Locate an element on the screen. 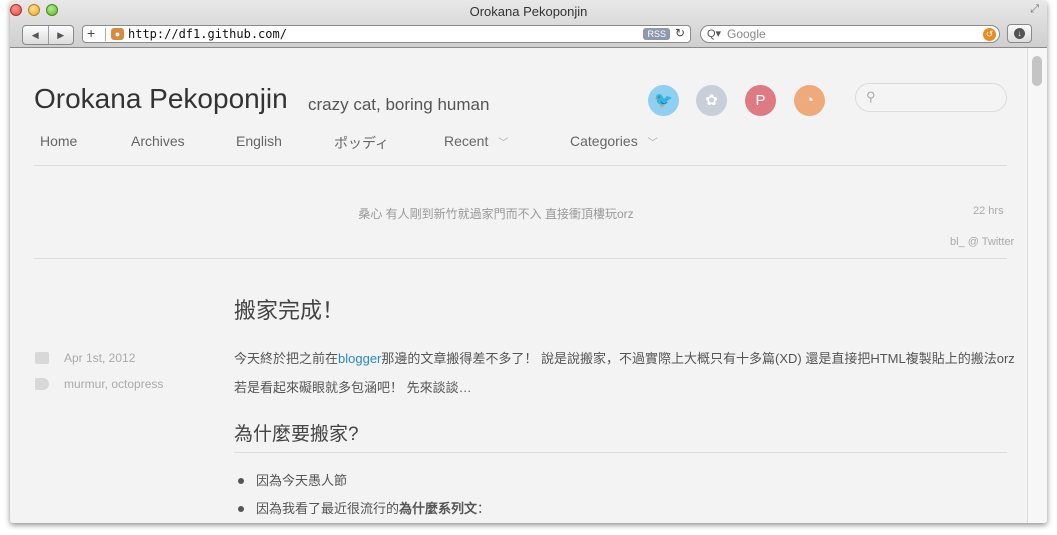  scrollbar-thumb is located at coordinates (1037, 71).